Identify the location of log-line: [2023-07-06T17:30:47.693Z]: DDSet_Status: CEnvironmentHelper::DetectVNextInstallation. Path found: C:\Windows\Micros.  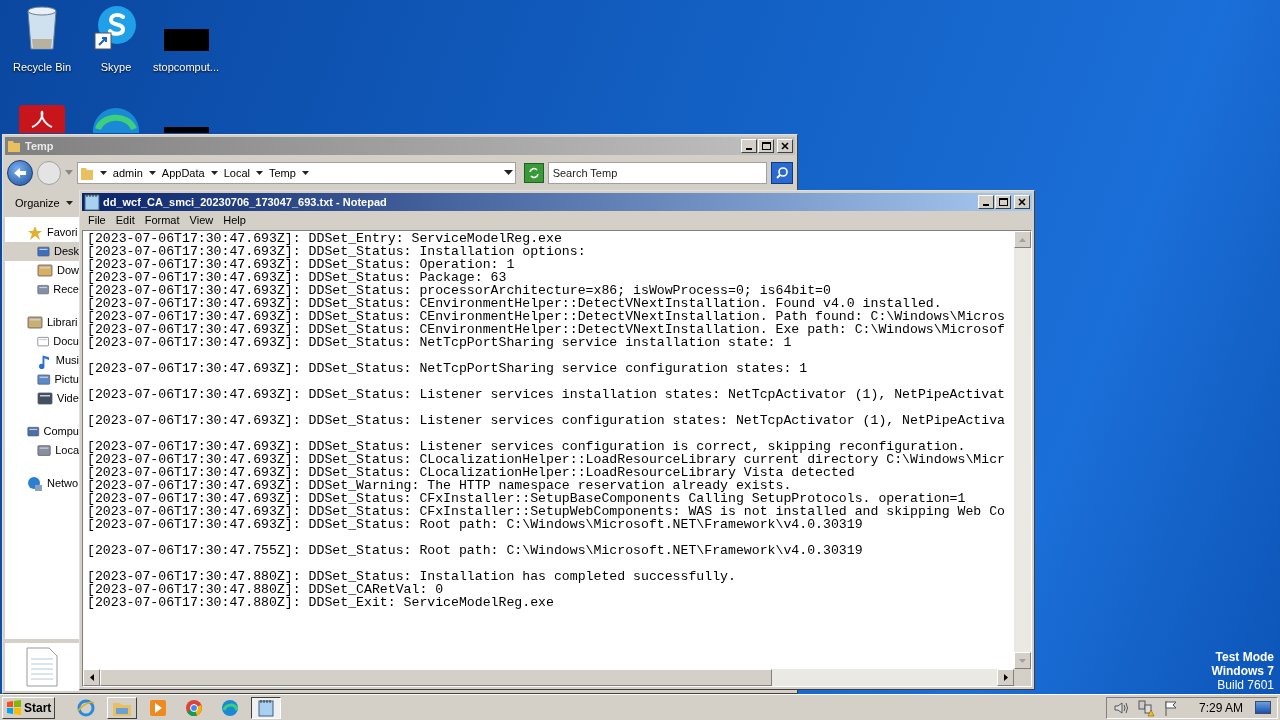
(546, 316).